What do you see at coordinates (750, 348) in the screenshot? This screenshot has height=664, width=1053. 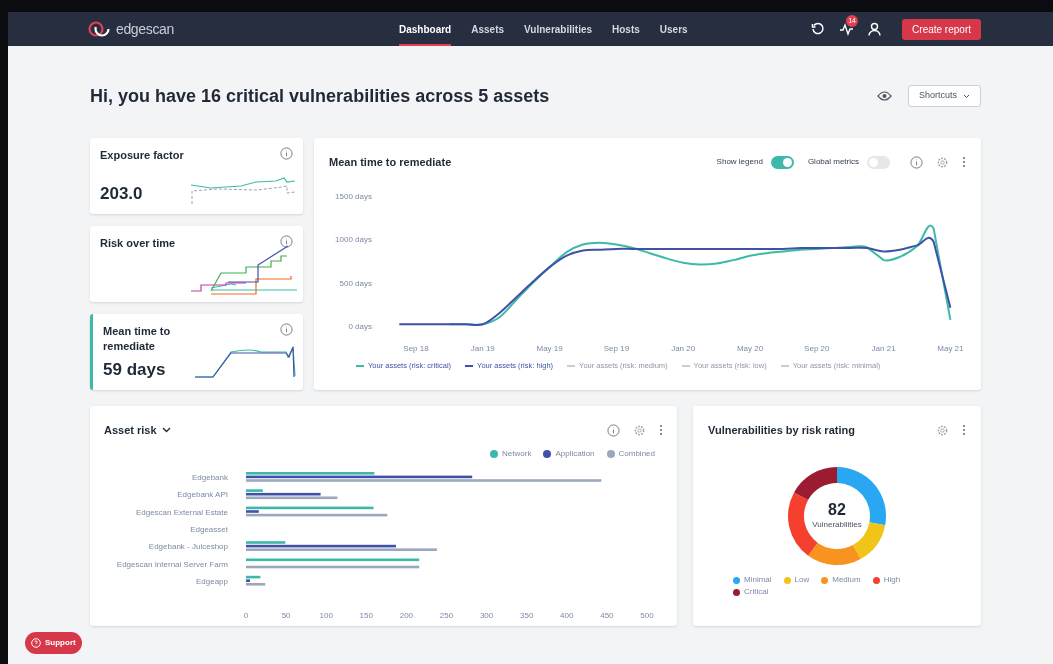 I see `axis-label: May 20` at bounding box center [750, 348].